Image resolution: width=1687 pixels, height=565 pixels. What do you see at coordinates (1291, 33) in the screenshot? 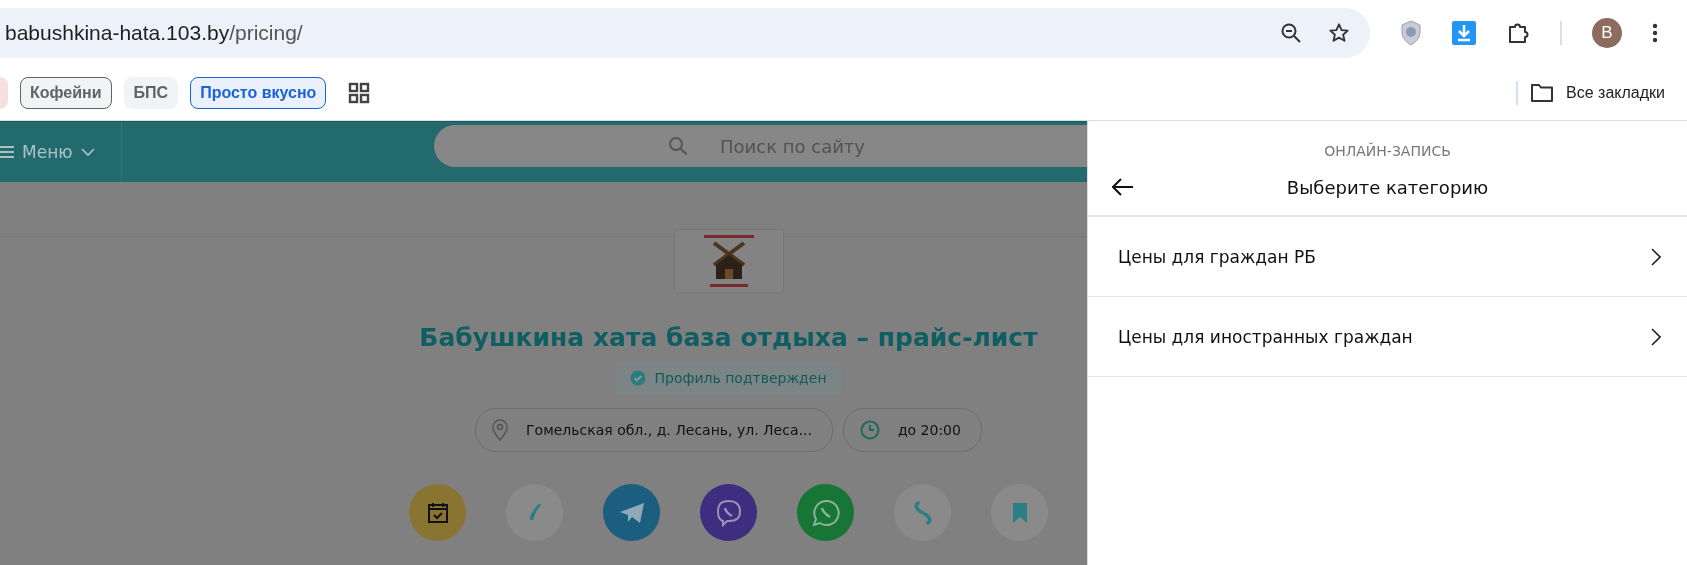
I see `zoom-out-icon` at bounding box center [1291, 33].